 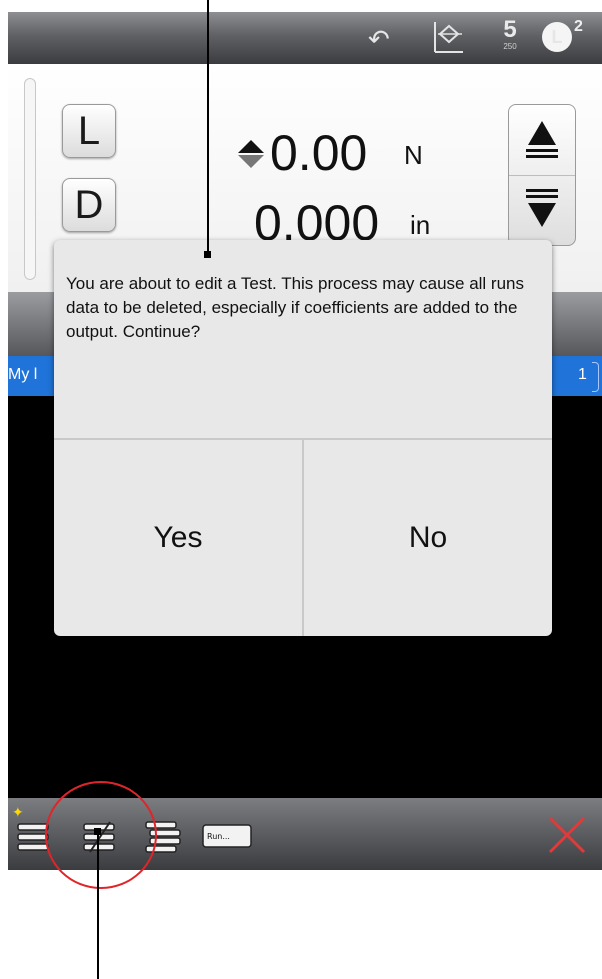 What do you see at coordinates (557, 37) in the screenshot?
I see `load-cell-icon: L` at bounding box center [557, 37].